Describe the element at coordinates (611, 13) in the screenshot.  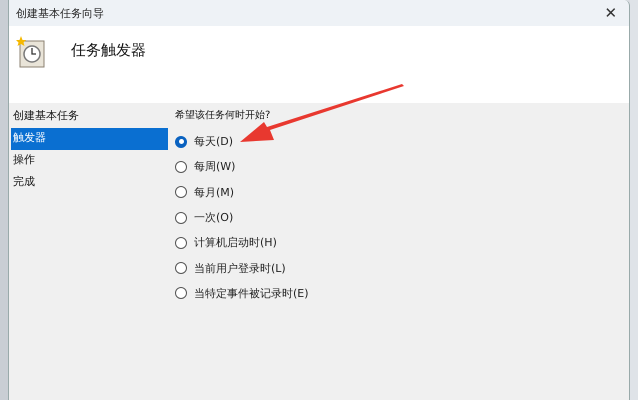
I see `close-button: ✕` at that location.